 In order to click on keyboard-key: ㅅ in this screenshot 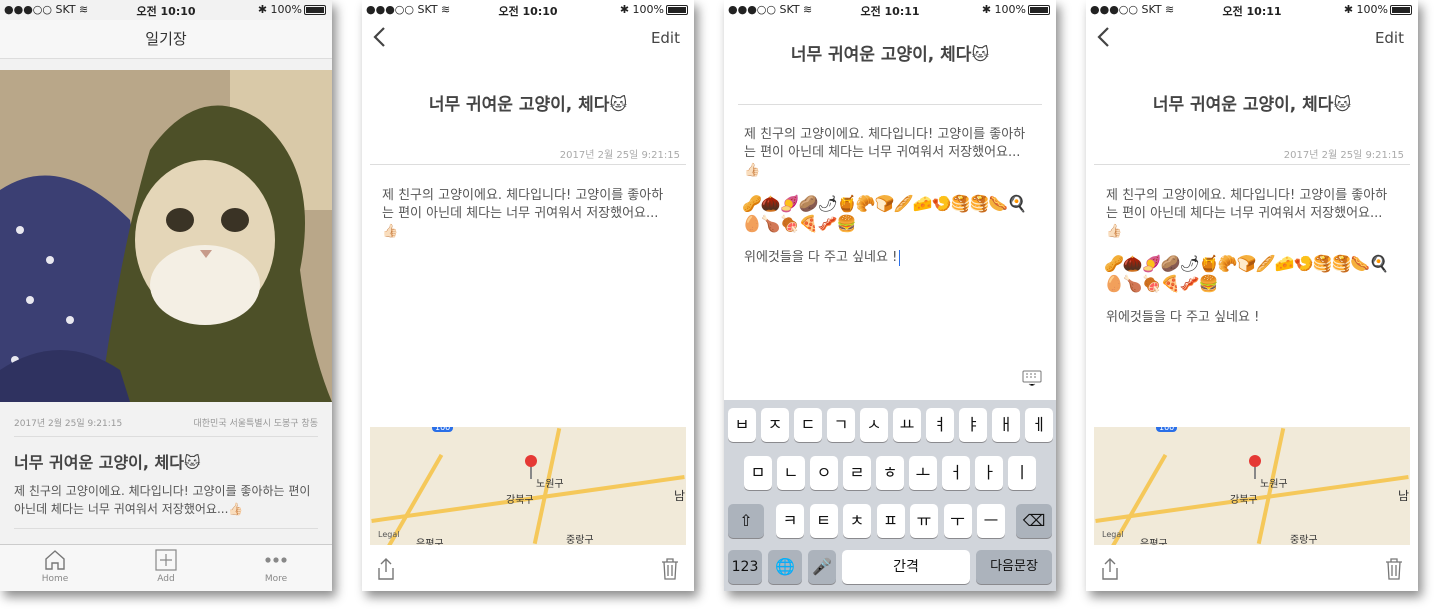, I will do `click(874, 425)`.